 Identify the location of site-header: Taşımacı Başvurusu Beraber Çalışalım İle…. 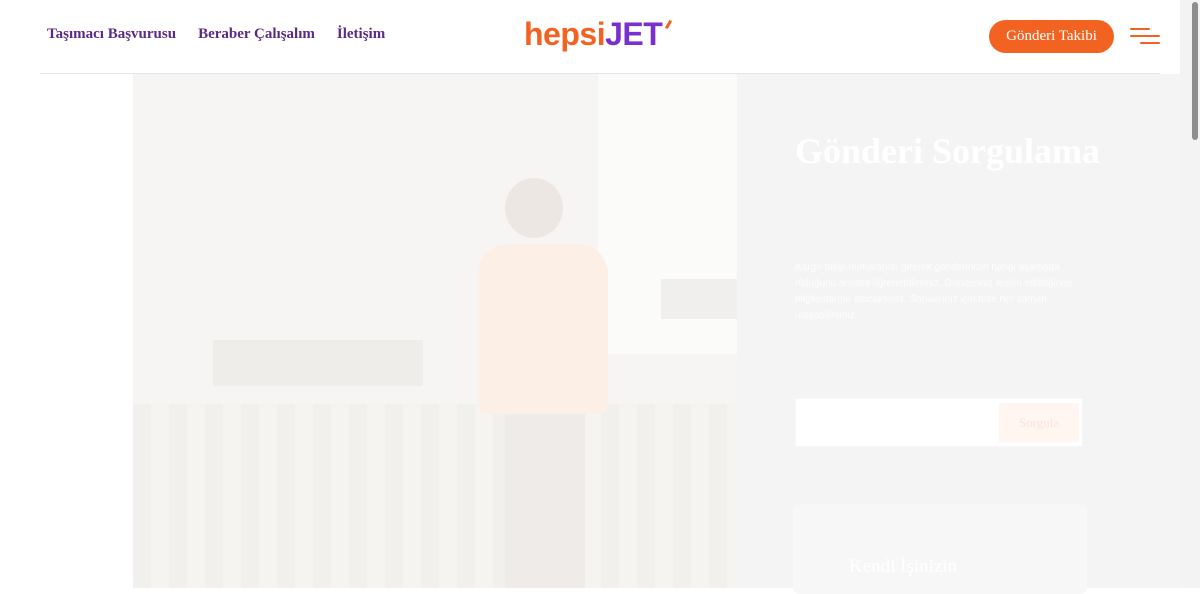
(590, 37).